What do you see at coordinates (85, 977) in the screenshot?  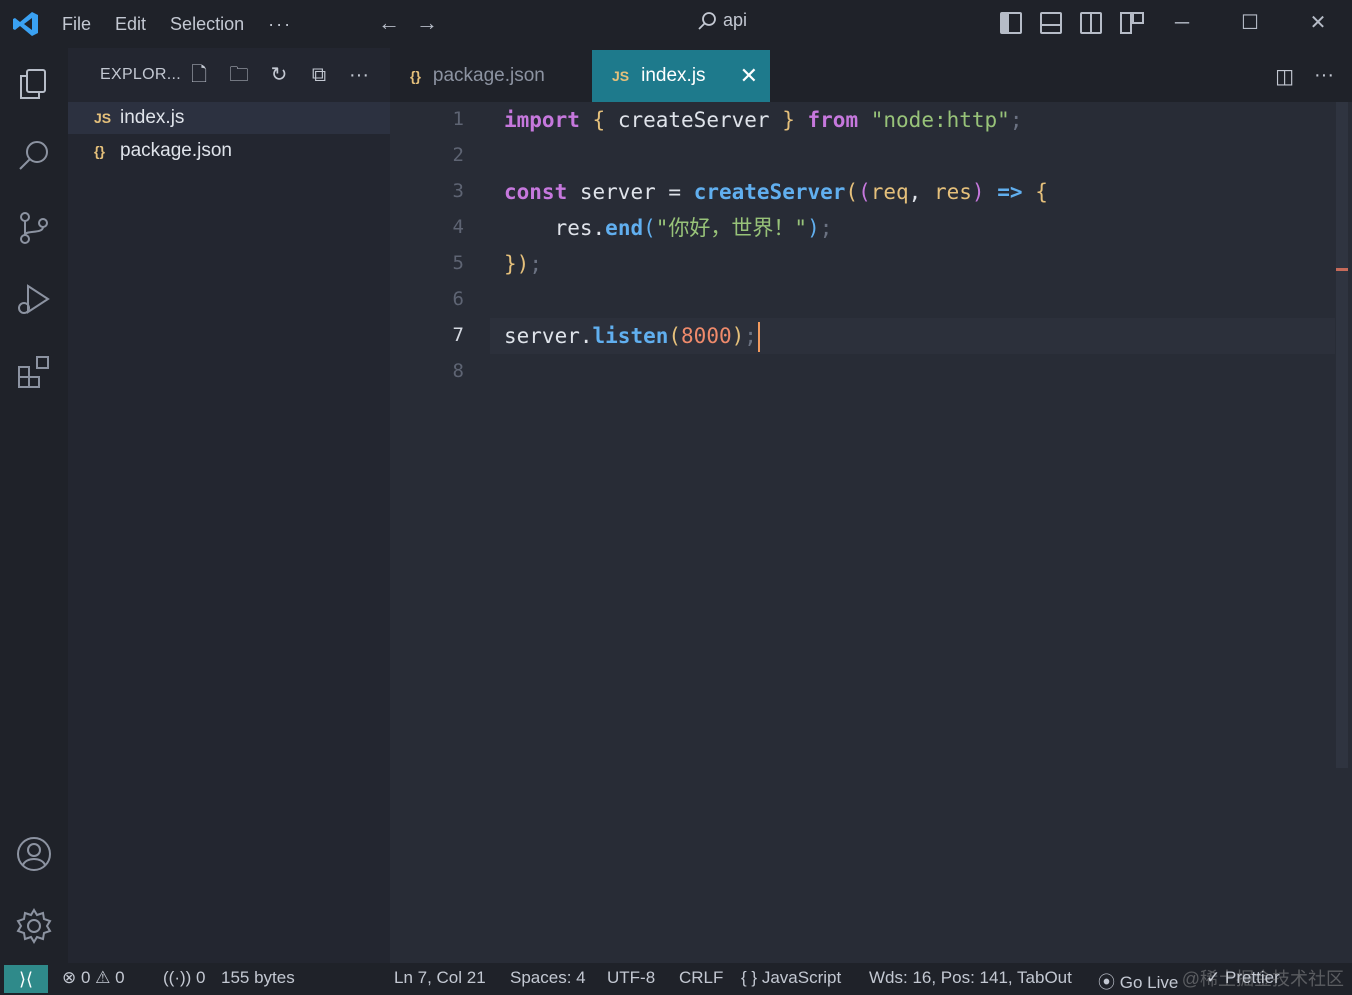 I see `error-count: 0` at bounding box center [85, 977].